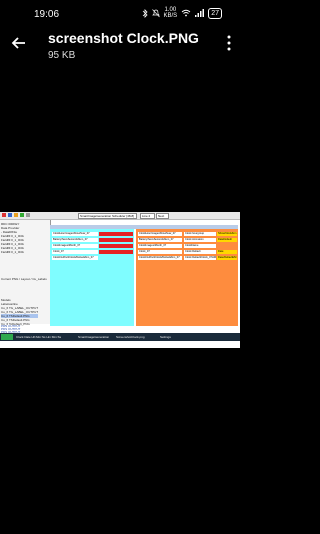 The height and width of the screenshot is (534, 320). I want to click on mute-icon, so click(155, 12).